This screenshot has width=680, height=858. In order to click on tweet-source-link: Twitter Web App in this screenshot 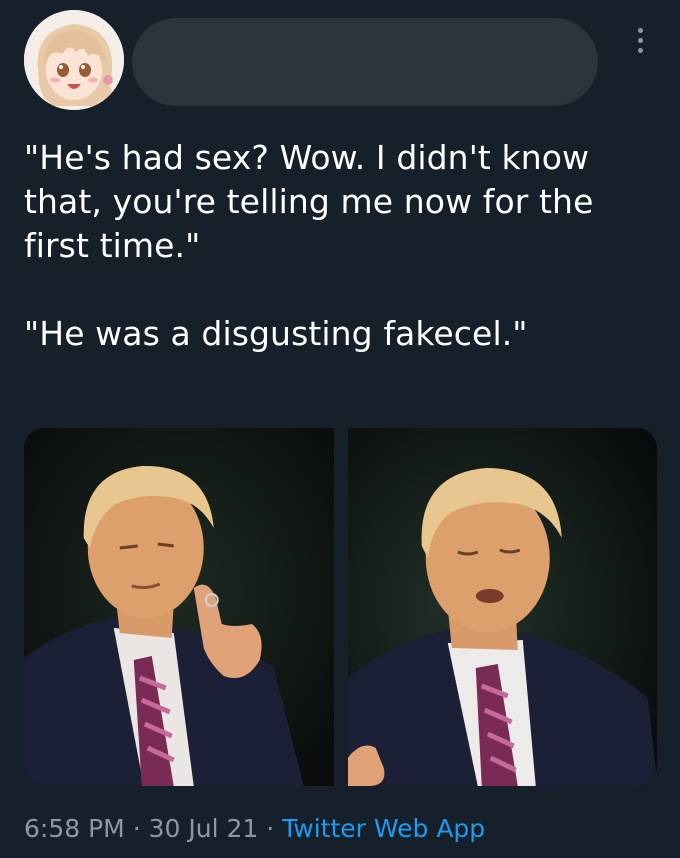, I will do `click(383, 828)`.